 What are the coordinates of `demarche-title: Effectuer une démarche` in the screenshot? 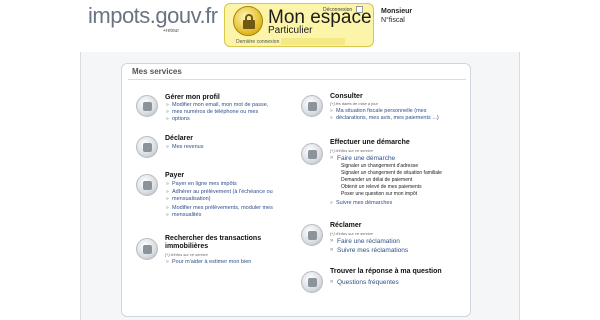 It's located at (370, 142).